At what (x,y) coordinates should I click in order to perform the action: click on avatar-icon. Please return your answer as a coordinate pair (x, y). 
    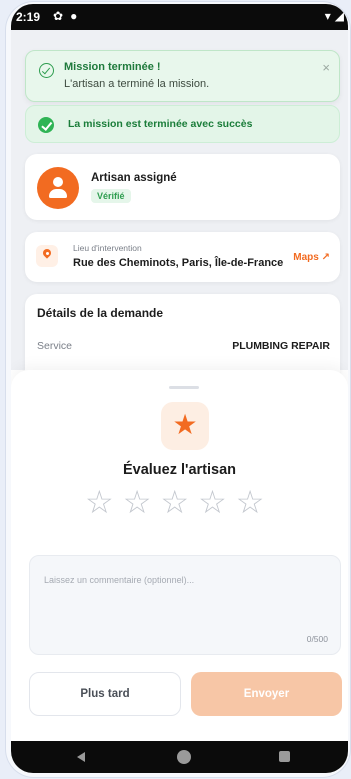
    Looking at the image, I should click on (58, 188).